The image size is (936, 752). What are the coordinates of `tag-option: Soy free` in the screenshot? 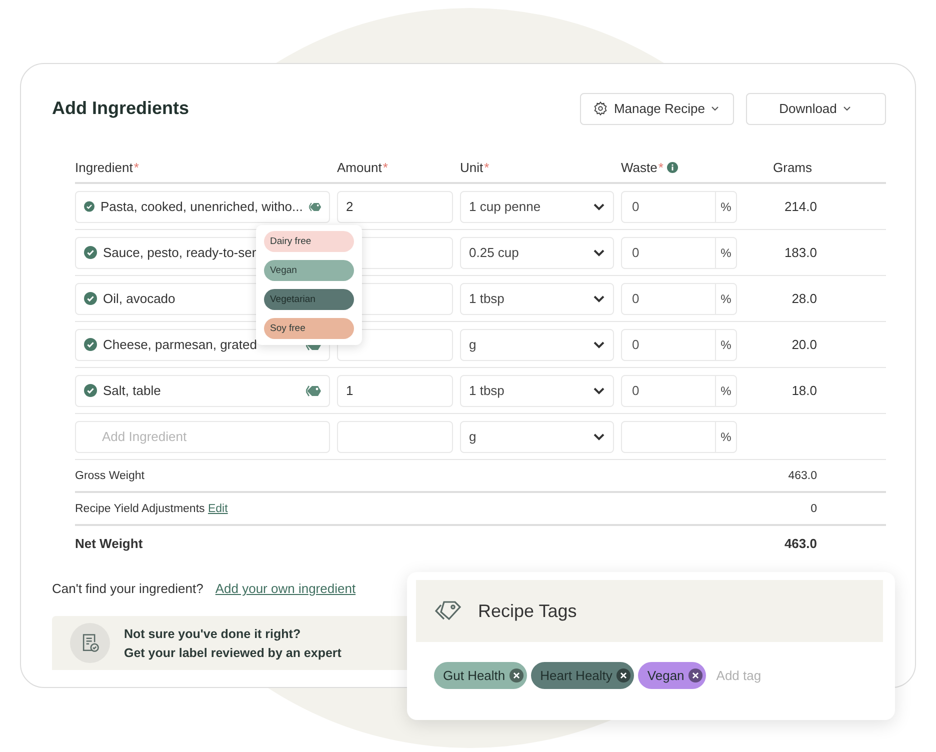 It's located at (309, 328).